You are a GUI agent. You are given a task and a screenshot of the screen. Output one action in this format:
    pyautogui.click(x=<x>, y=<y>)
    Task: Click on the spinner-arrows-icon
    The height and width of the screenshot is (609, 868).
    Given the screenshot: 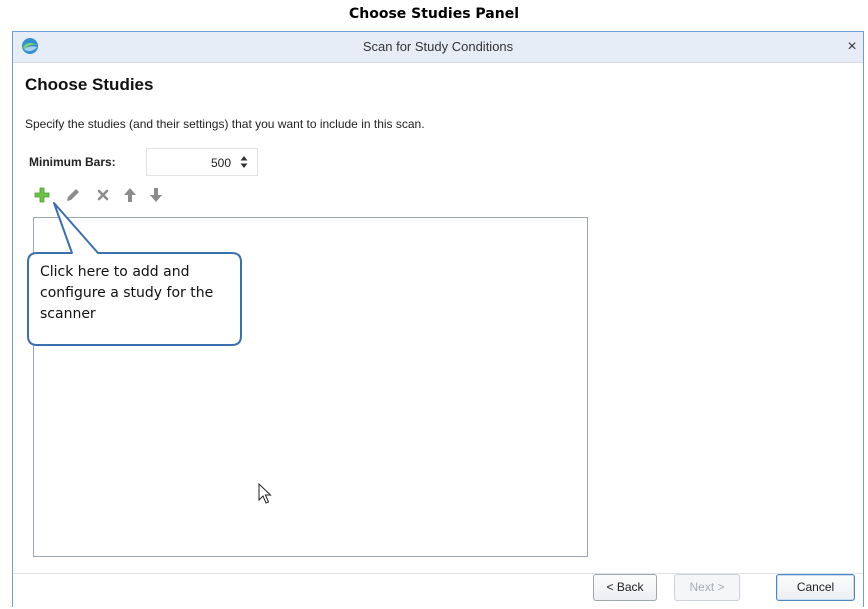 What is the action you would take?
    pyautogui.click(x=244, y=162)
    